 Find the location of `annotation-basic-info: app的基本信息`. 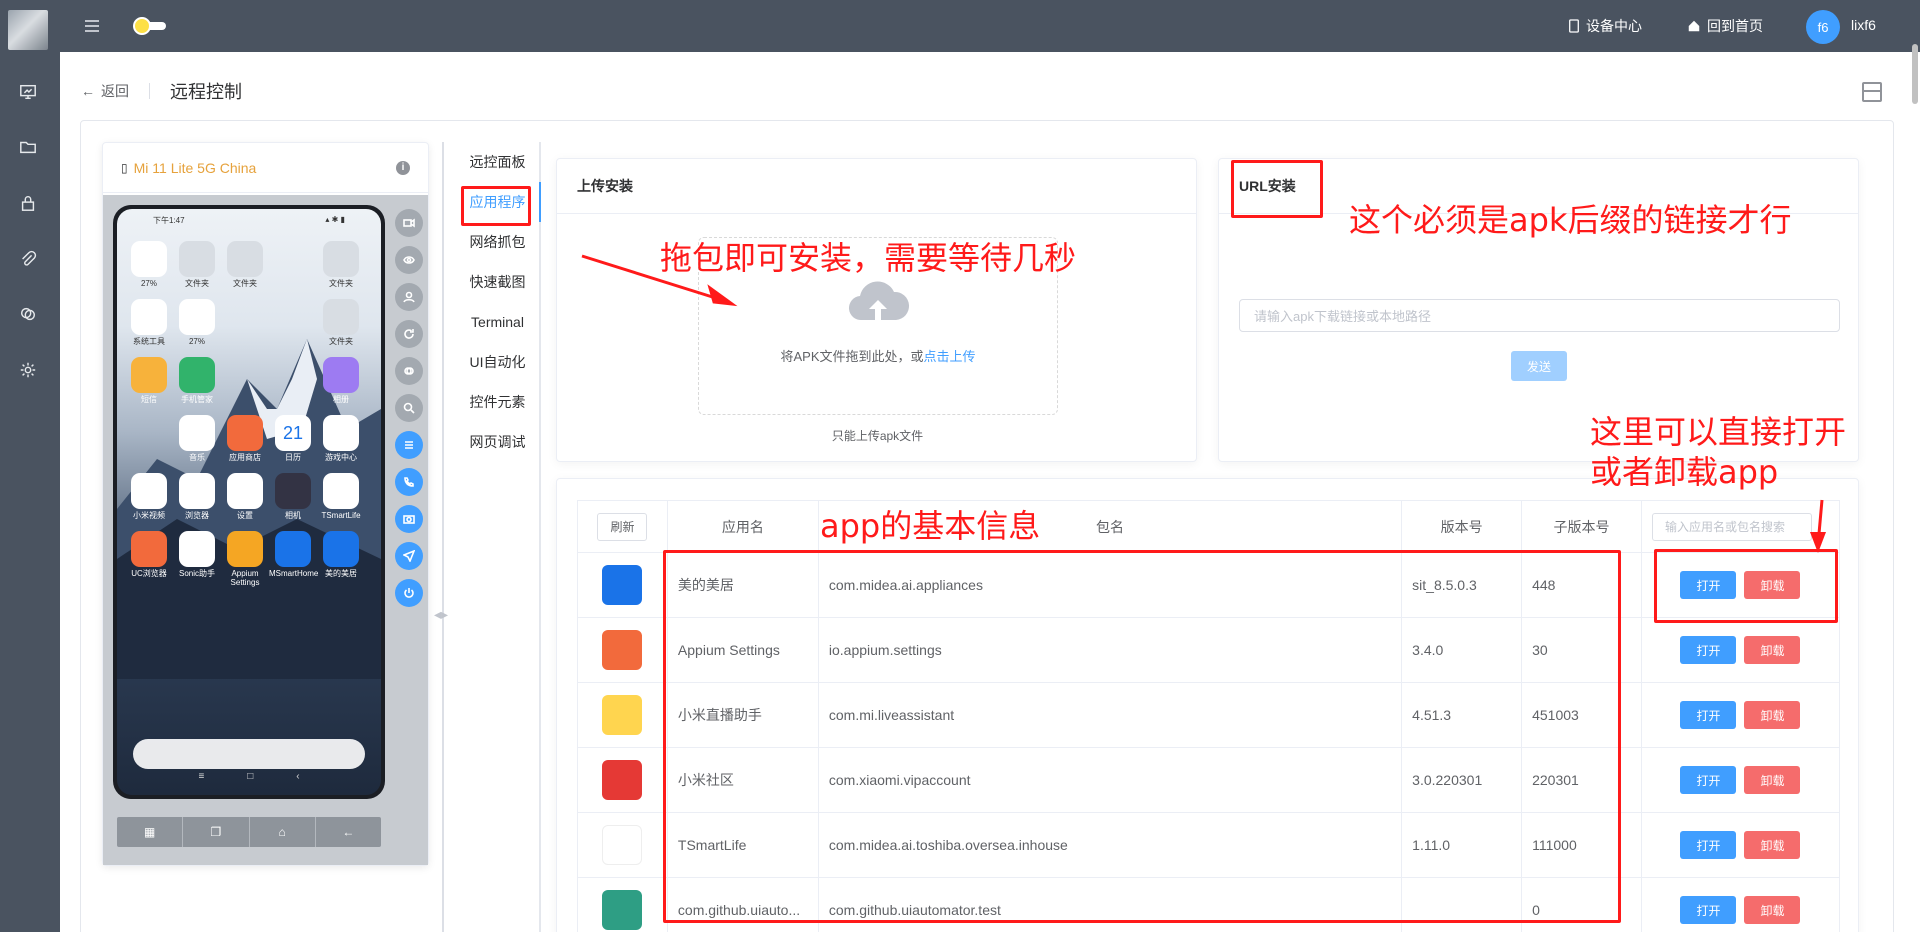

annotation-basic-info: app的基本信息 is located at coordinates (930, 526).